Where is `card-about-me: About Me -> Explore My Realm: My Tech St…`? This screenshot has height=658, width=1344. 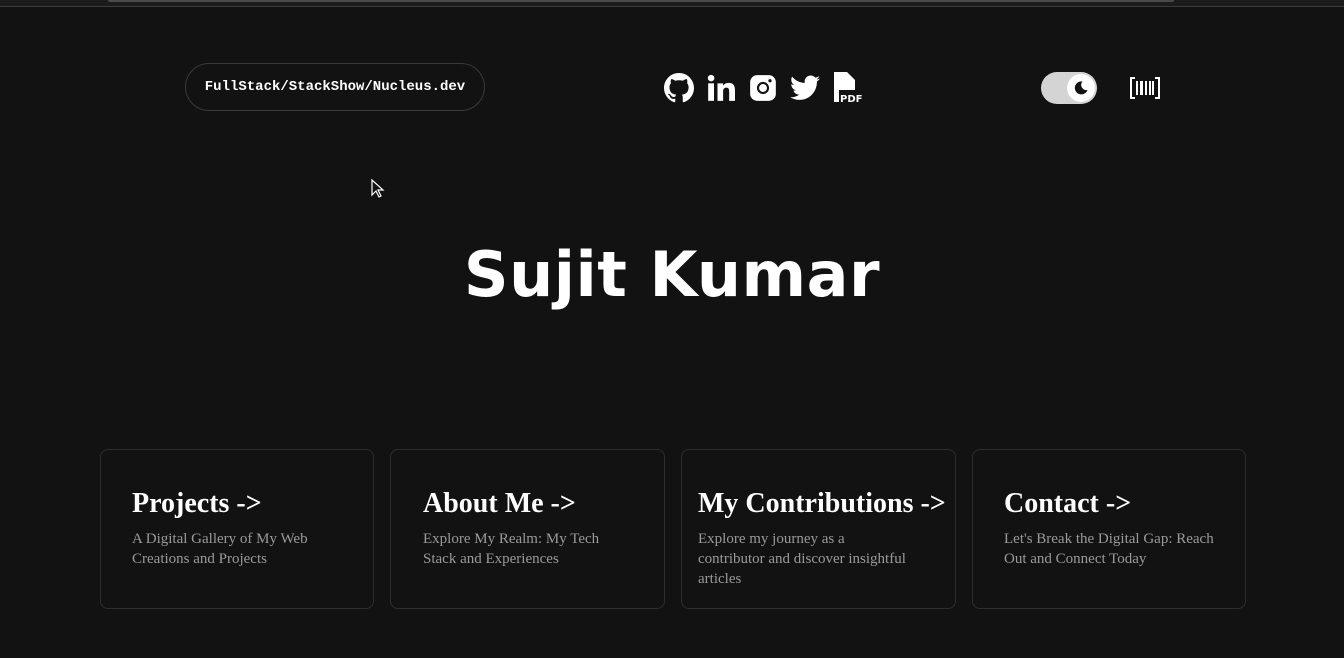 card-about-me: About Me -> Explore My Realm: My Tech St… is located at coordinates (527, 529).